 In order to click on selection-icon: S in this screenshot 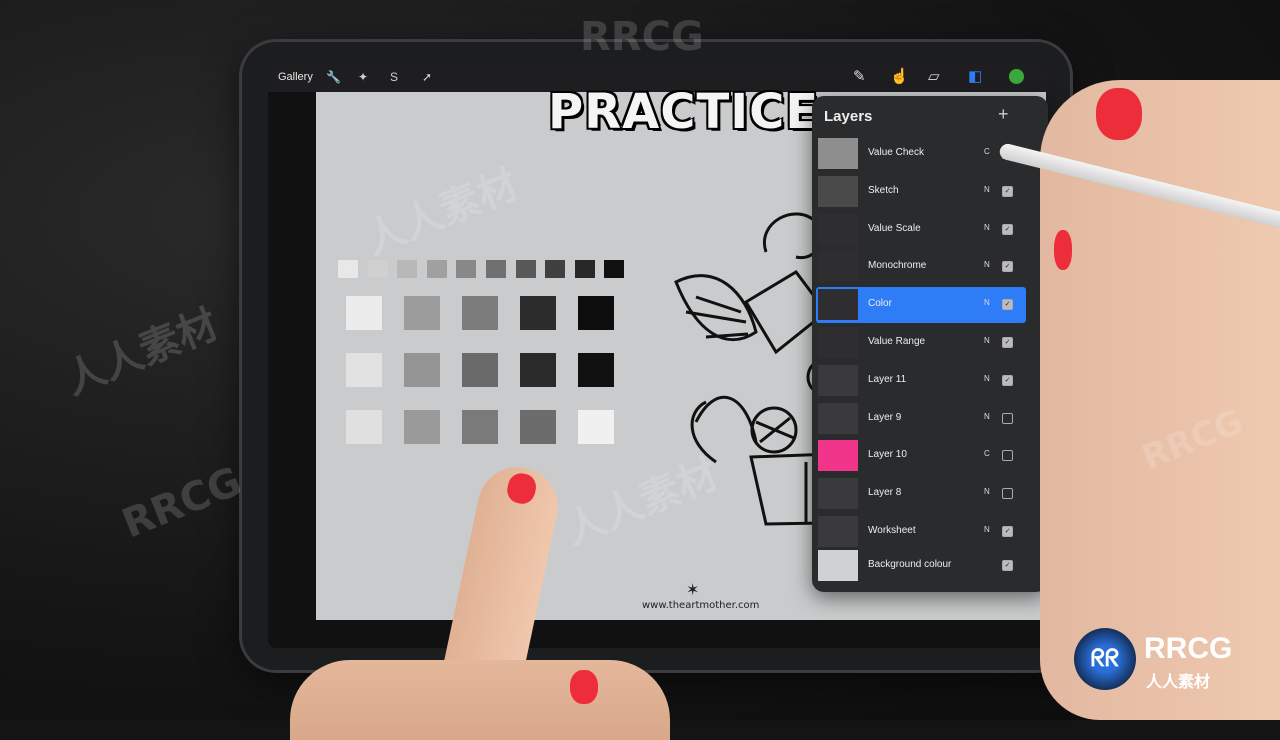, I will do `click(394, 77)`.